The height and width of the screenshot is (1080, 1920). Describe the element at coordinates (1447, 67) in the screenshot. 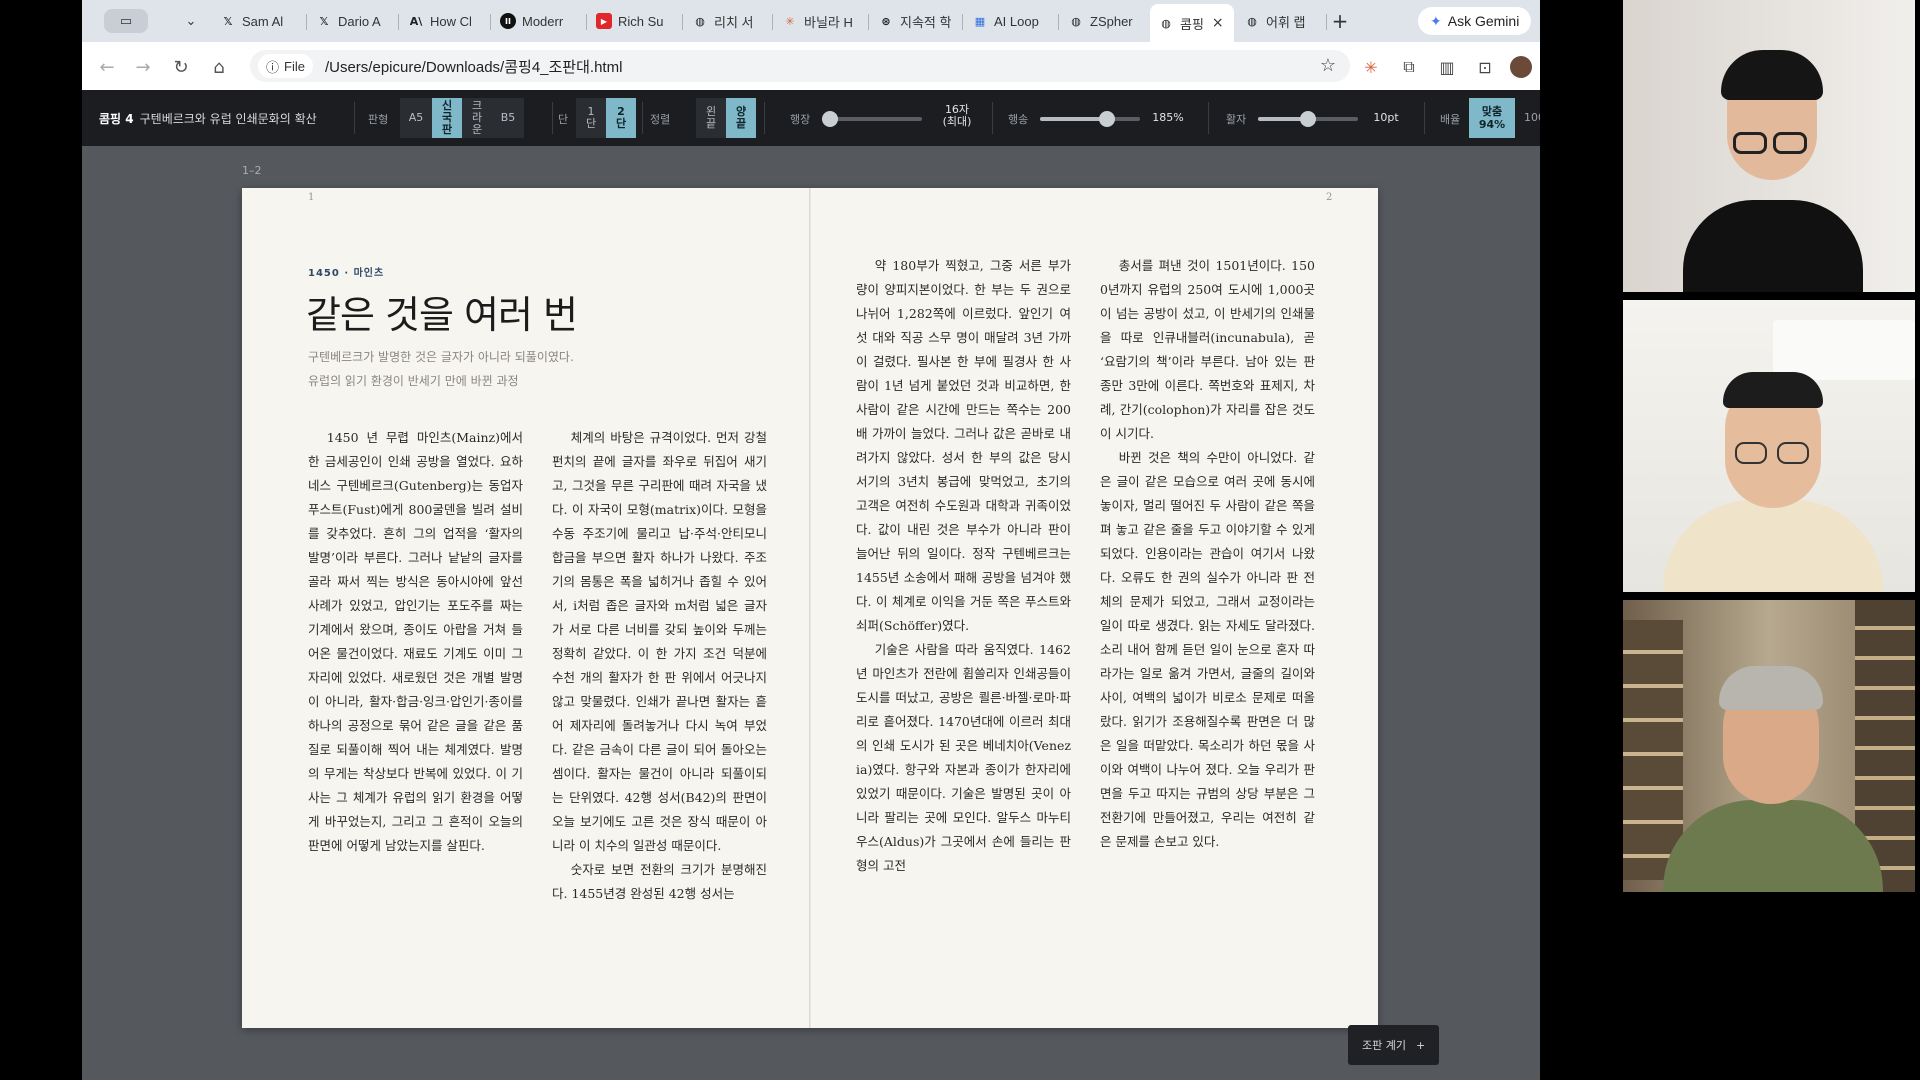

I see `reading-mode-icon: ▥` at that location.